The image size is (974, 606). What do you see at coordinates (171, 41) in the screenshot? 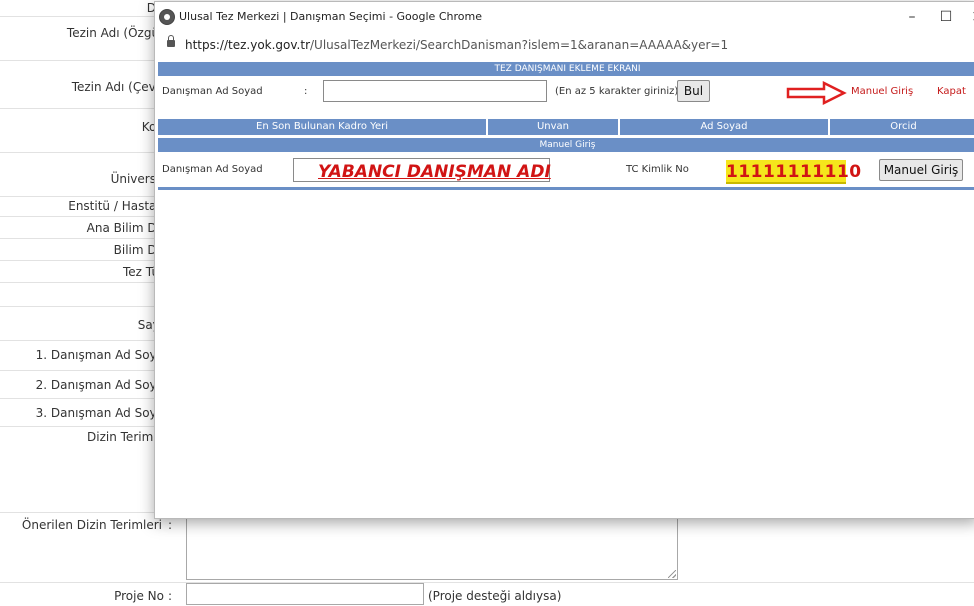
I see `lock-icon` at bounding box center [171, 41].